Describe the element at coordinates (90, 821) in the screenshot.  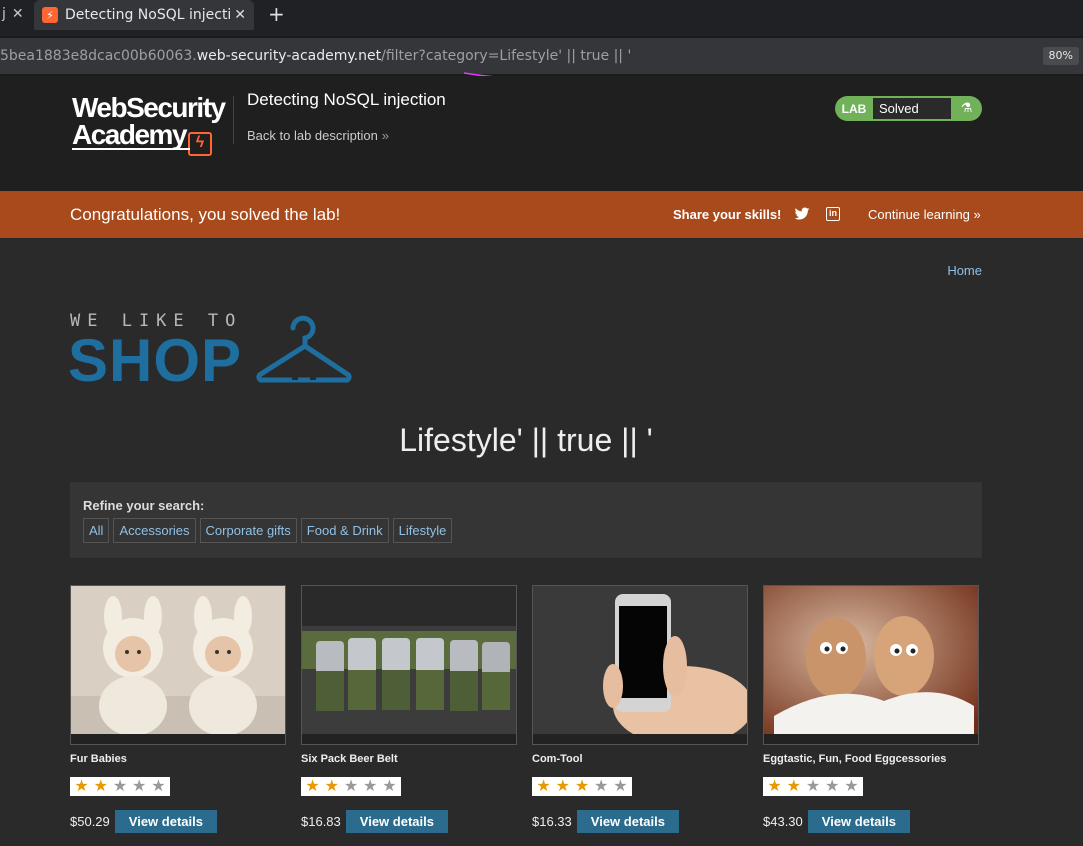
I see `product-price: $50.29` at that location.